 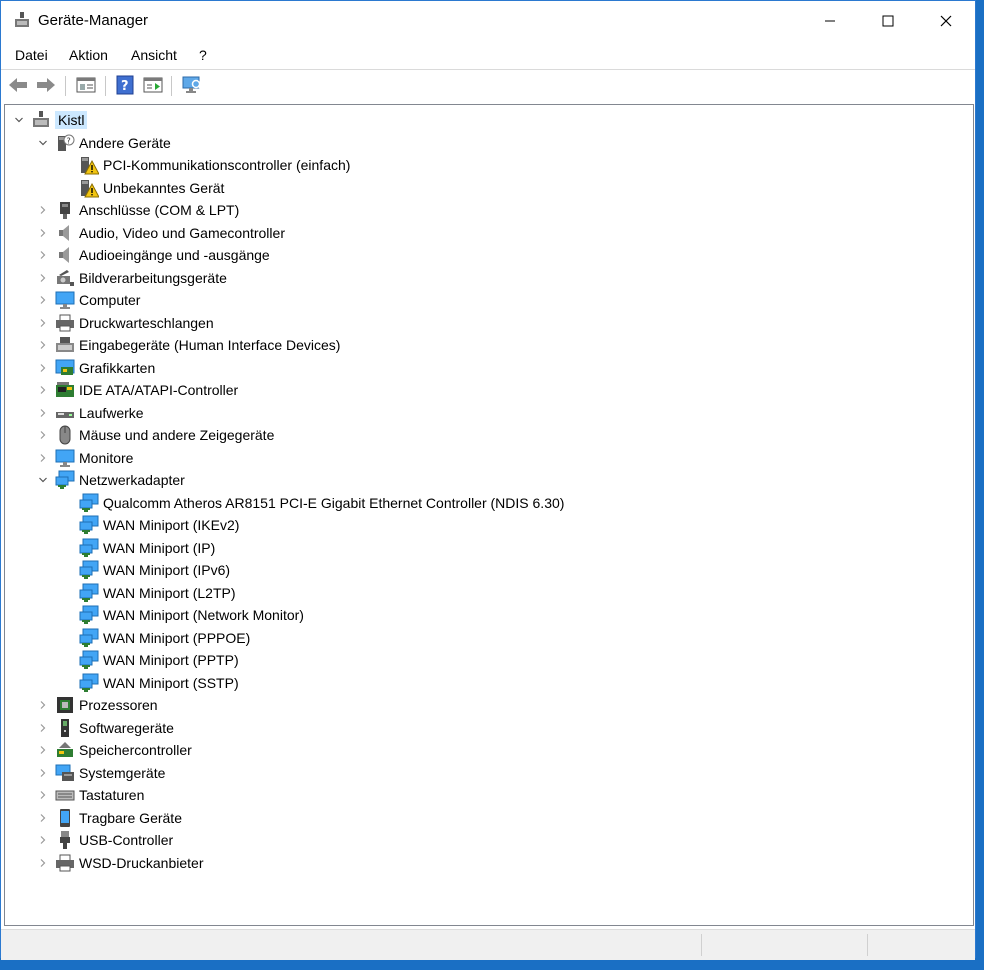 What do you see at coordinates (94, 458) in the screenshot?
I see `tree-category: Monitore` at bounding box center [94, 458].